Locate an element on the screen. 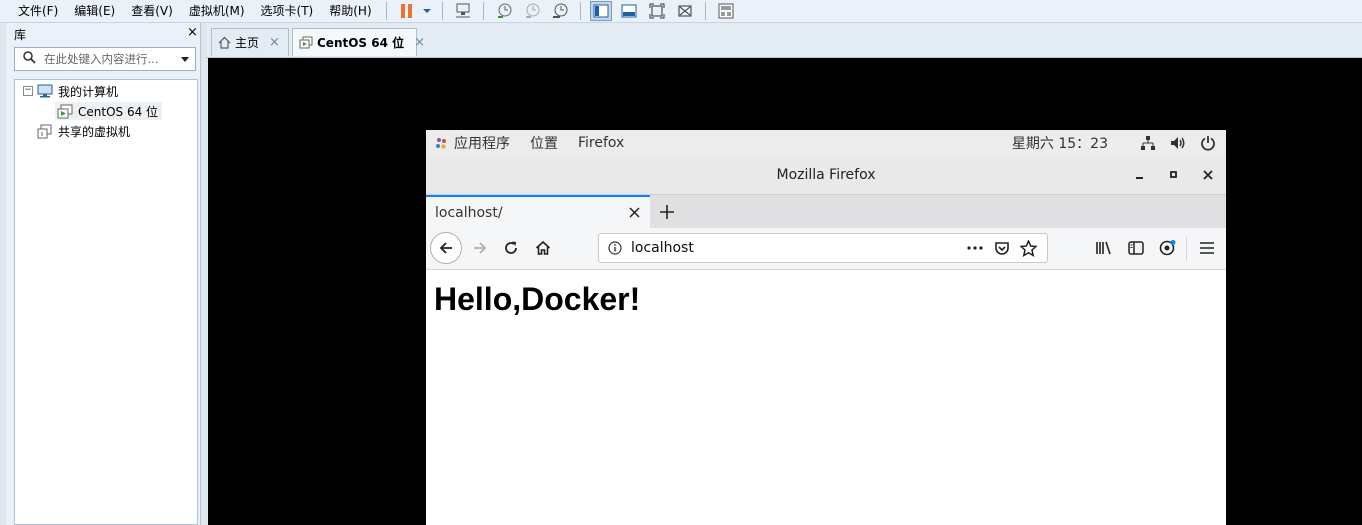 This screenshot has width=1362, height=525. system-tray: 星期六 15：23 is located at coordinates (1114, 143).